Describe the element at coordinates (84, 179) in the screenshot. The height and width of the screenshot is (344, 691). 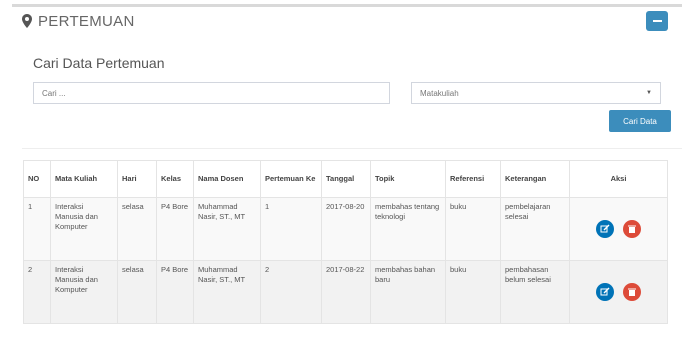
I see `col-mata-kuliah: Mata Kuliah` at that location.